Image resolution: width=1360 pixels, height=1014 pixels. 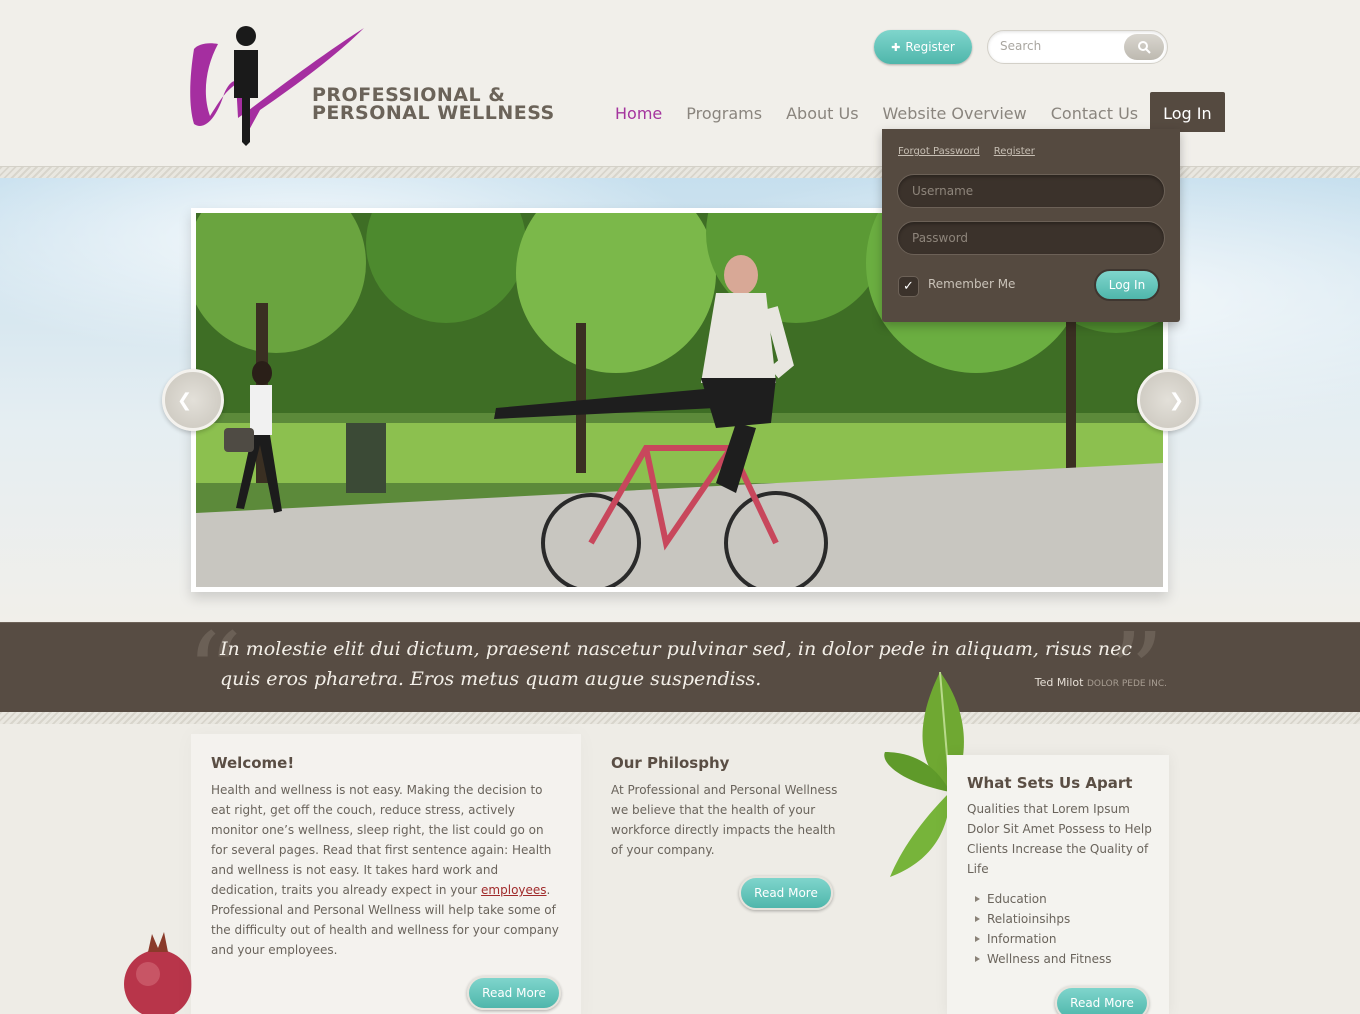 I want to click on login-links: Forgot Password Register, so click(x=966, y=151).